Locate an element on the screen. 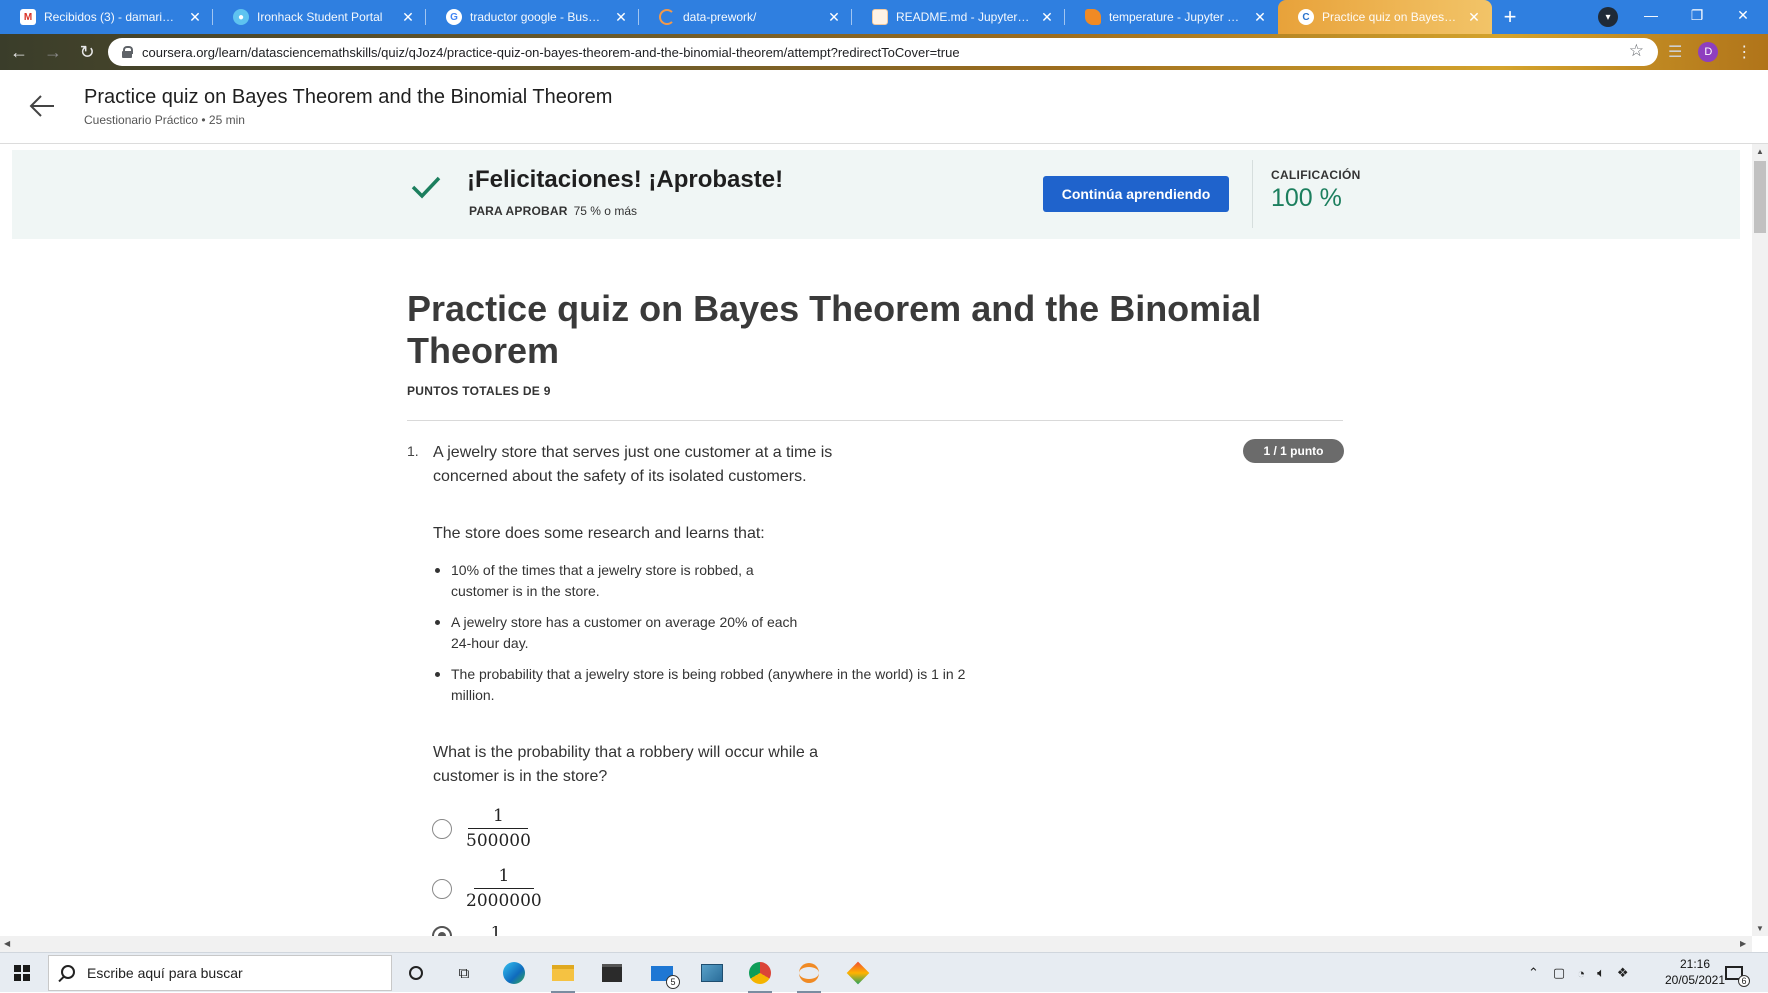  photos-icon is located at coordinates (712, 973).